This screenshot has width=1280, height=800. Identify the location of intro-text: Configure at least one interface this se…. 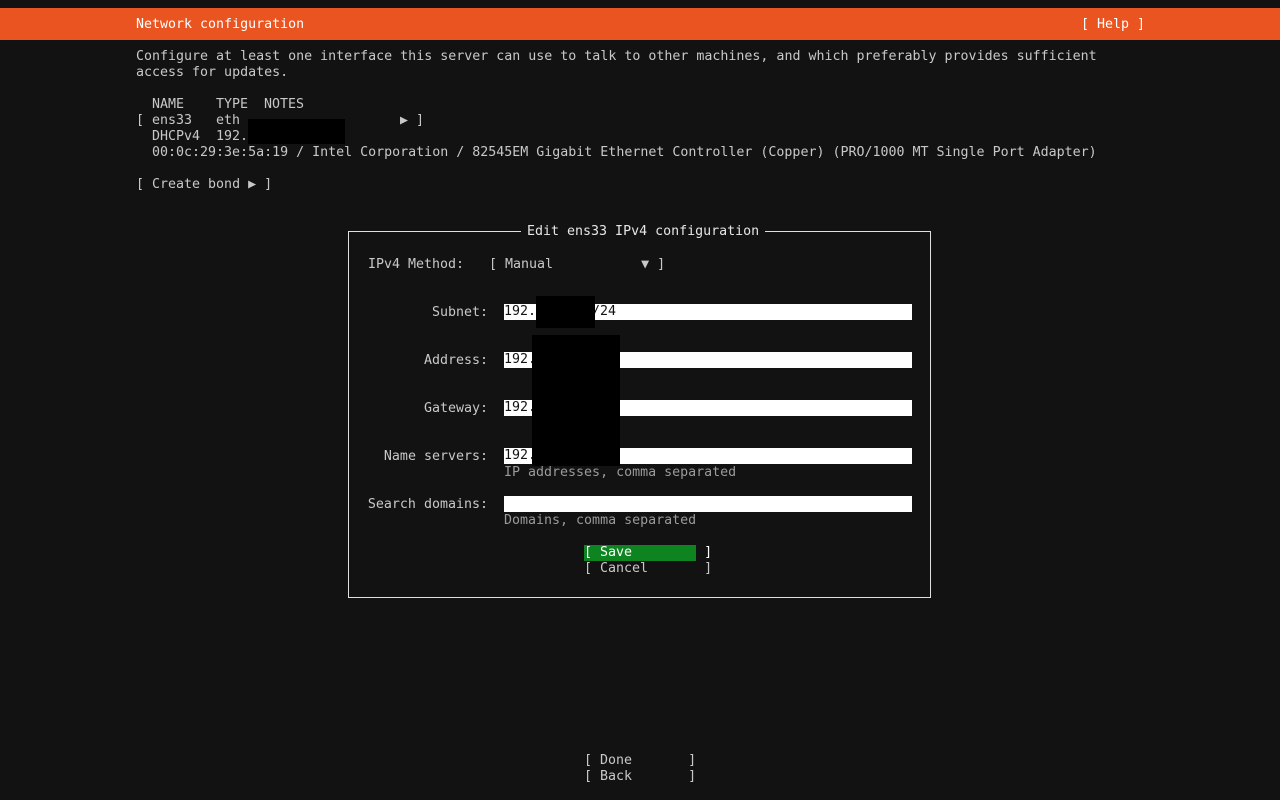
(616, 64).